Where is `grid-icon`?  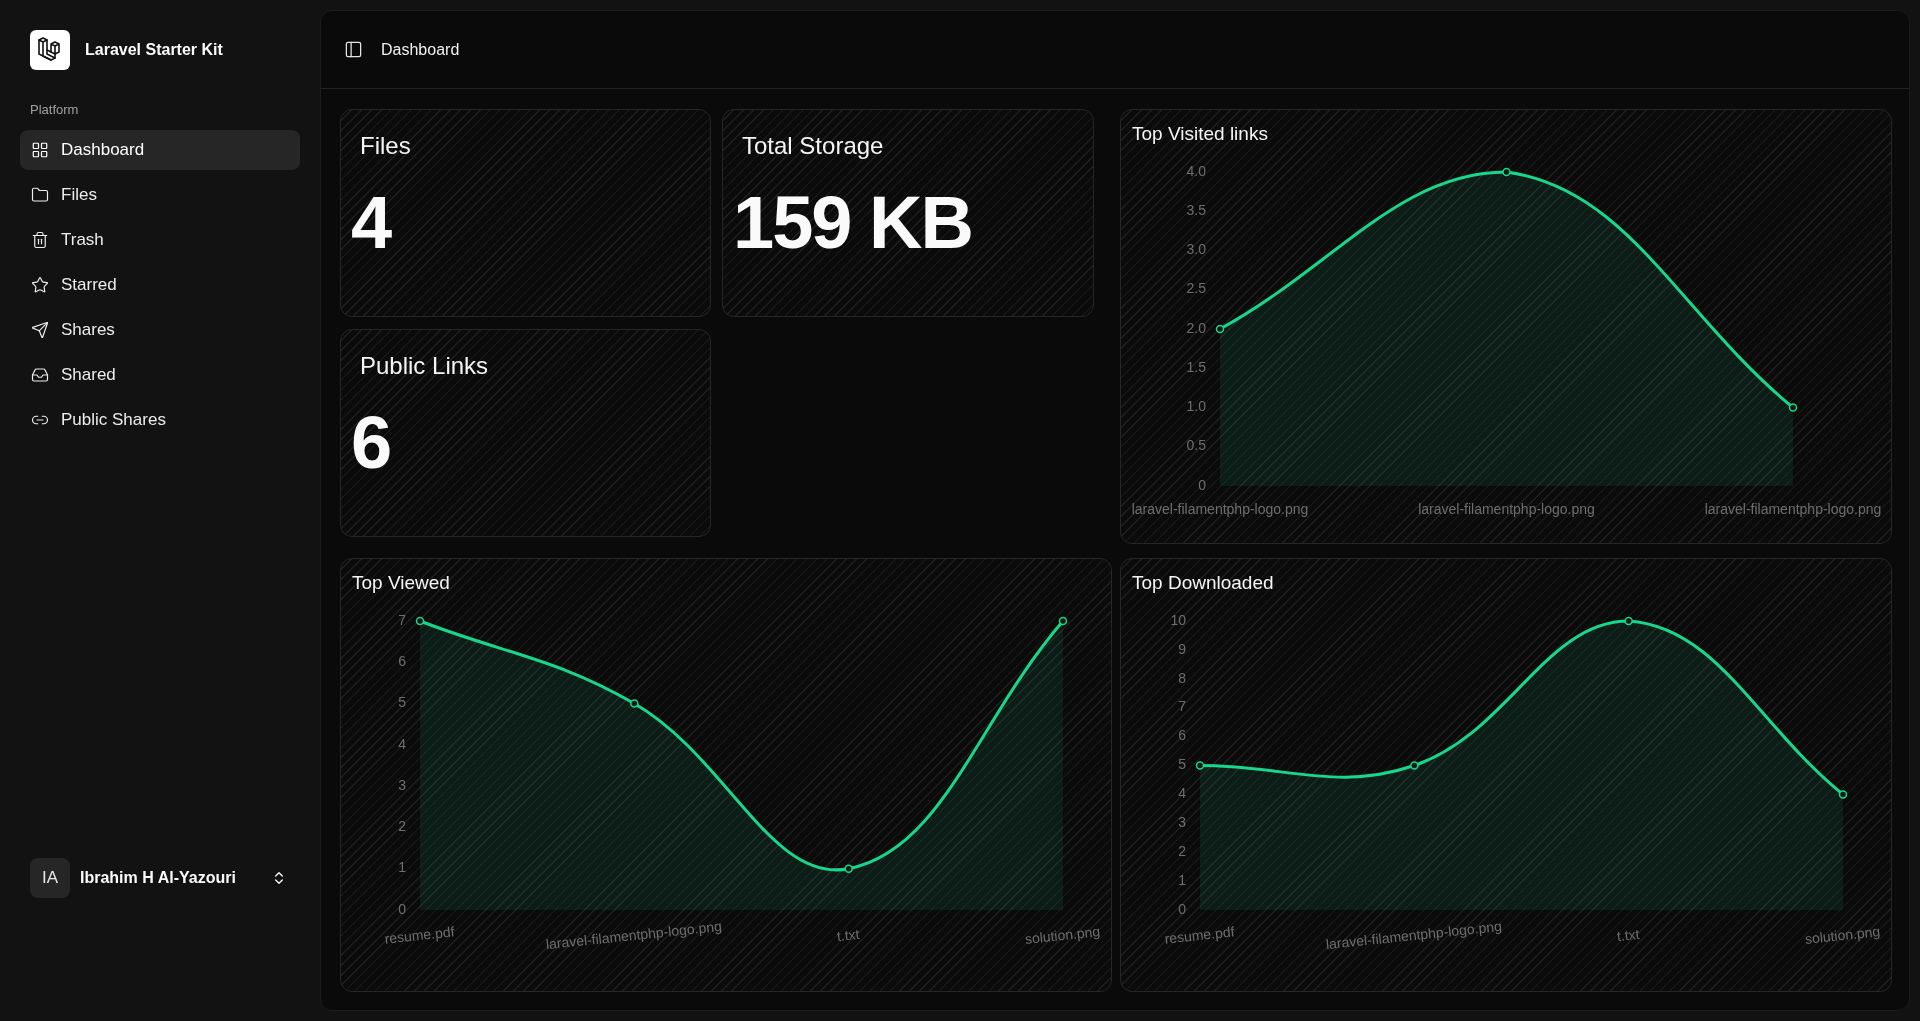 grid-icon is located at coordinates (40, 150).